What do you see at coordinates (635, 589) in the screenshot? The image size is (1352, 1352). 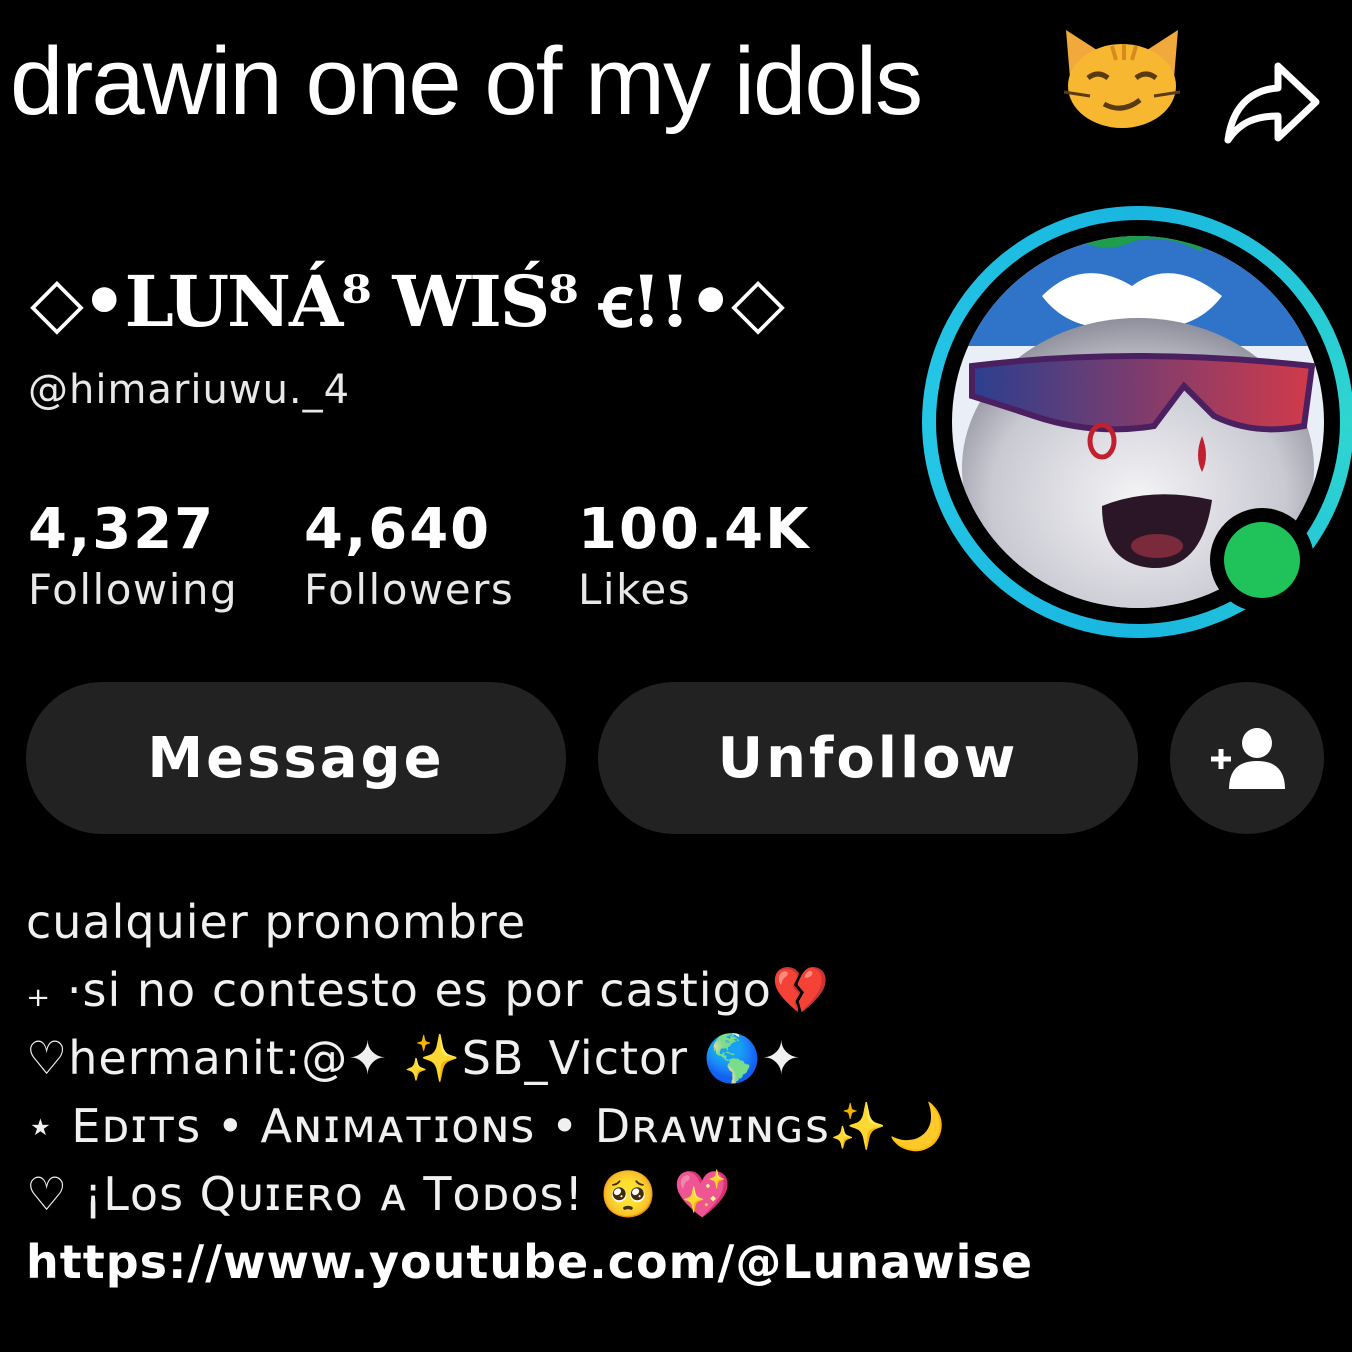 I see `stat-label: Likes` at bounding box center [635, 589].